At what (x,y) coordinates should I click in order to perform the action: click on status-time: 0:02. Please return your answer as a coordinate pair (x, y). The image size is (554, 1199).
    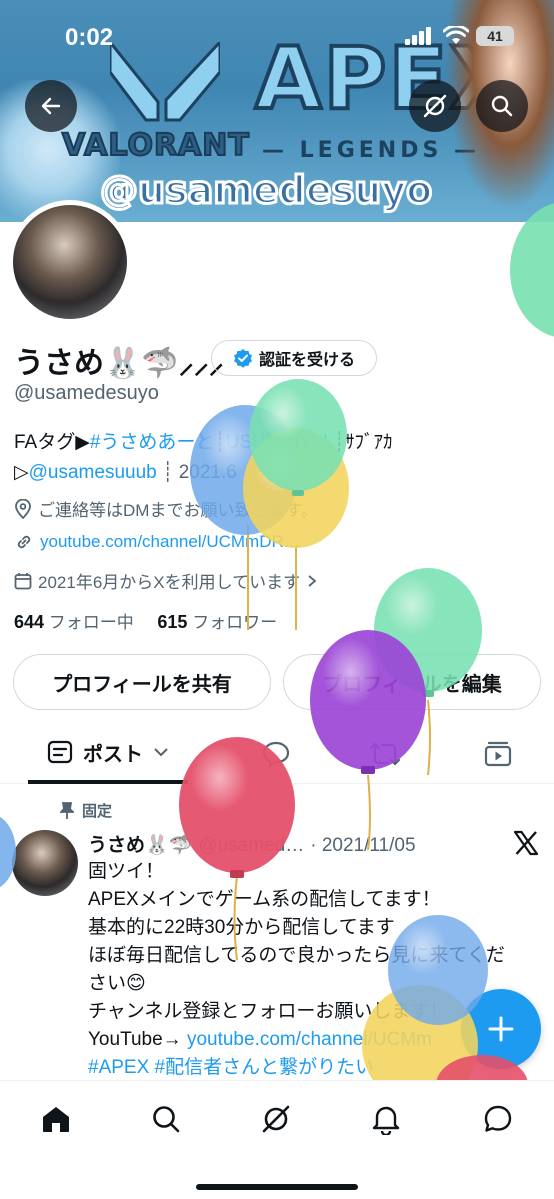
    Looking at the image, I should click on (89, 37).